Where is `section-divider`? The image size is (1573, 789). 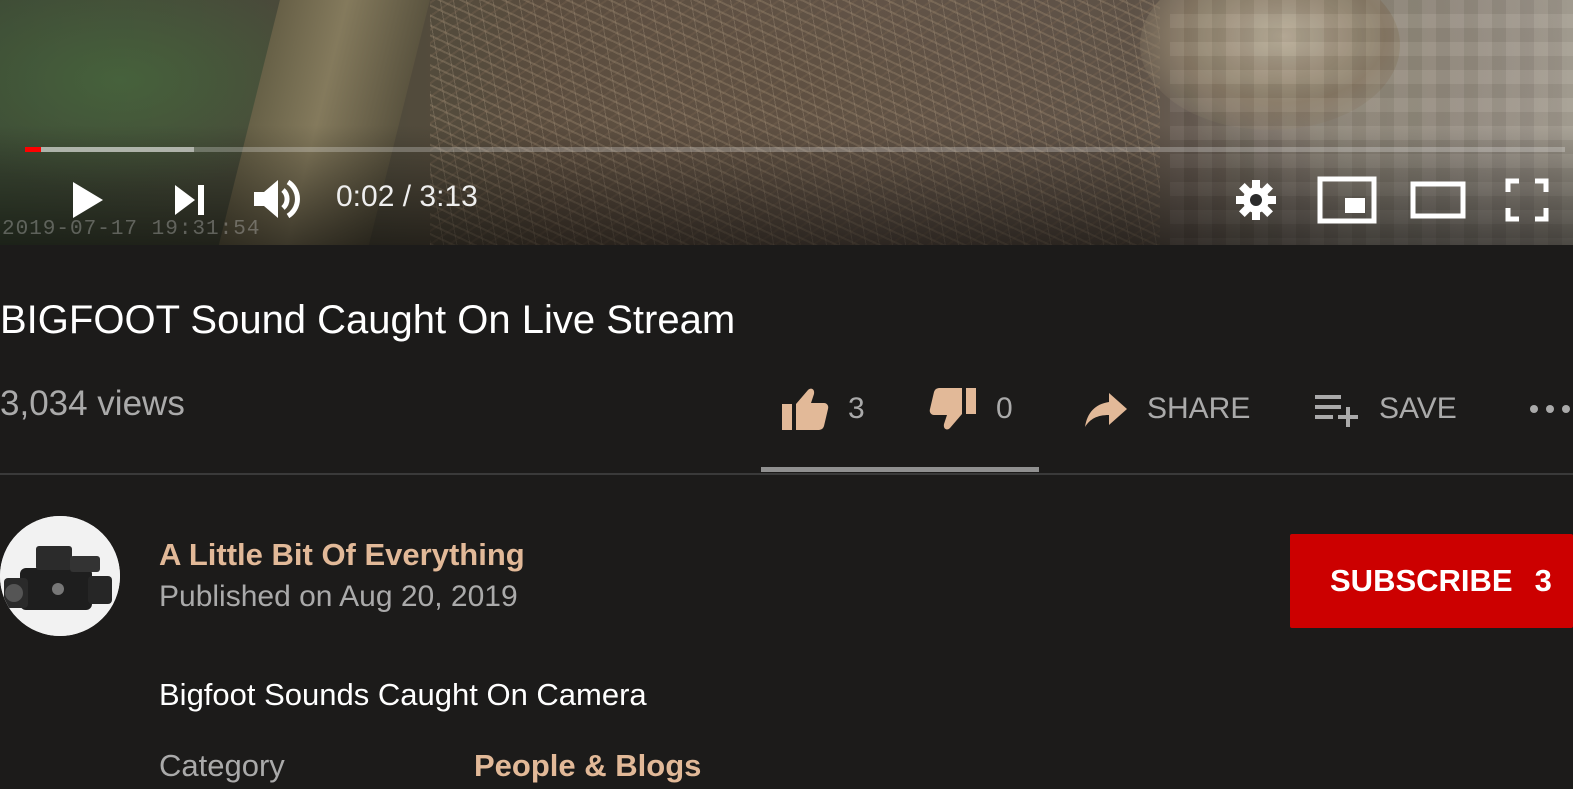 section-divider is located at coordinates (786, 474).